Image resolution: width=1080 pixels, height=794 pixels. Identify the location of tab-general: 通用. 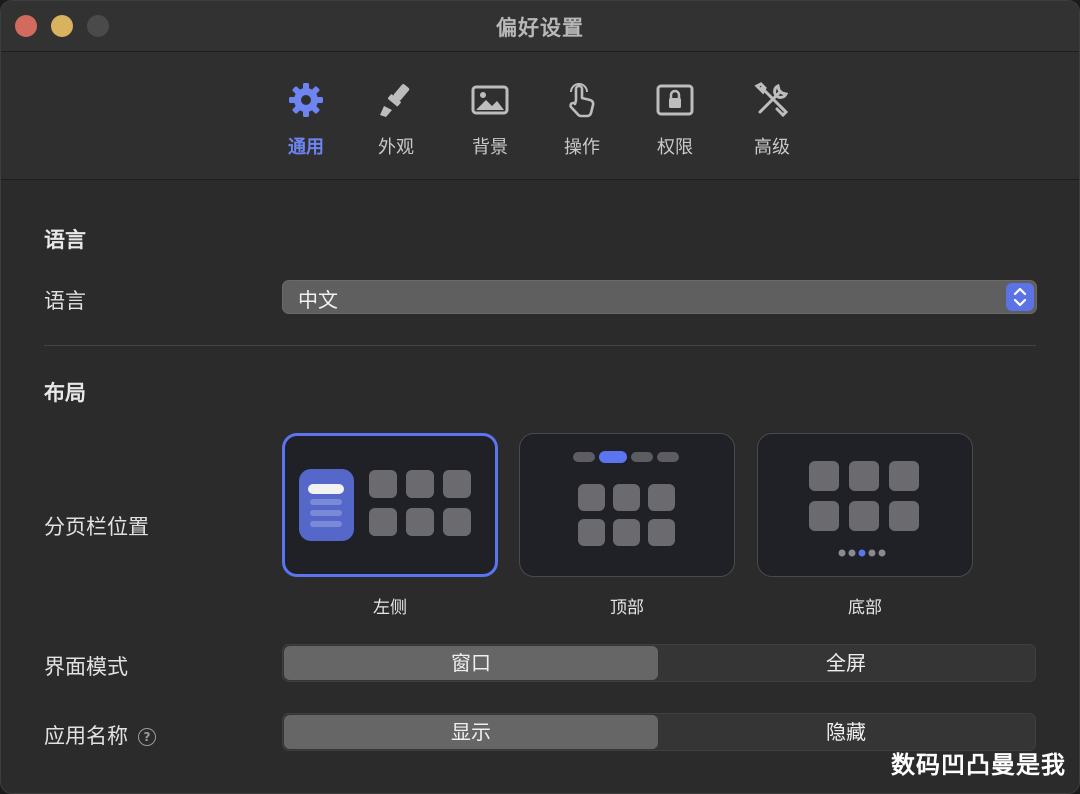
(306, 119).